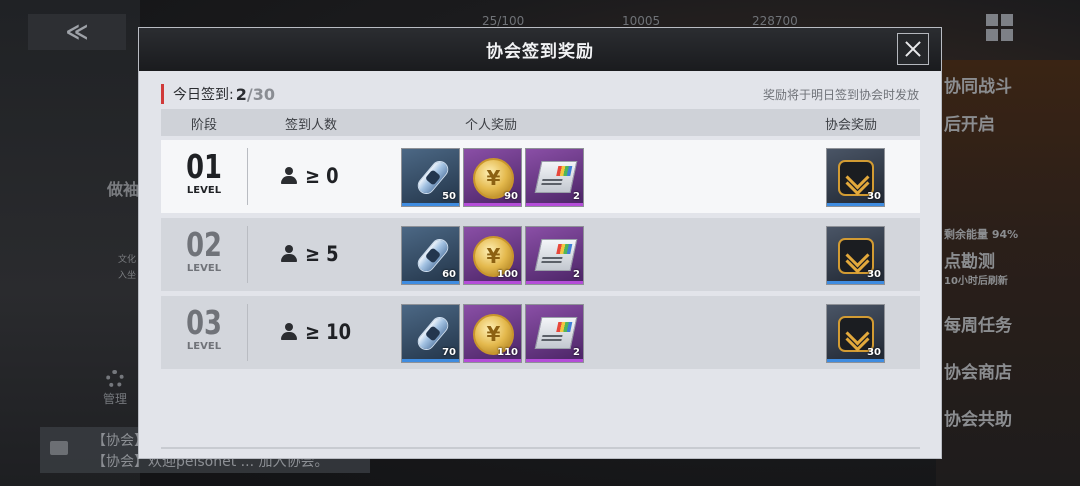  I want to click on item-qty: 90, so click(511, 196).